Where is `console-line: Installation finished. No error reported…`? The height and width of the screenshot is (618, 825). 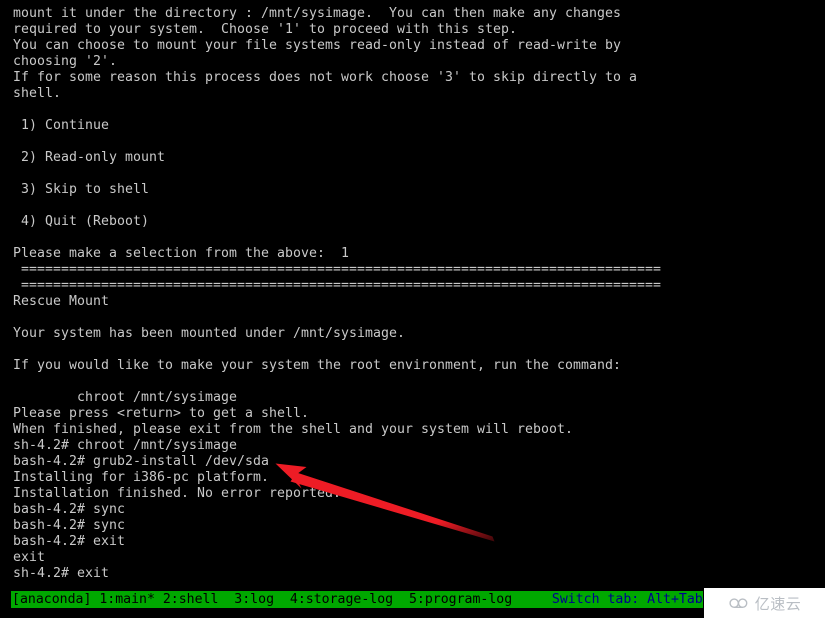 console-line: Installation finished. No error reported… is located at coordinates (177, 493).